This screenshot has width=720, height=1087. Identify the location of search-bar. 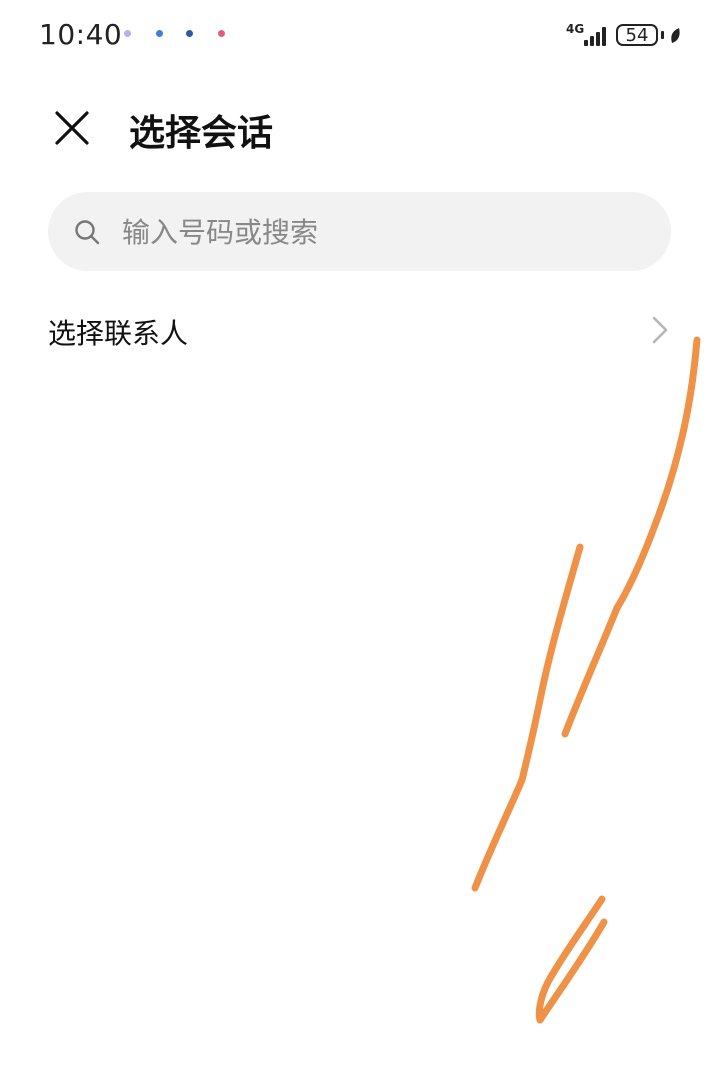
(359, 232).